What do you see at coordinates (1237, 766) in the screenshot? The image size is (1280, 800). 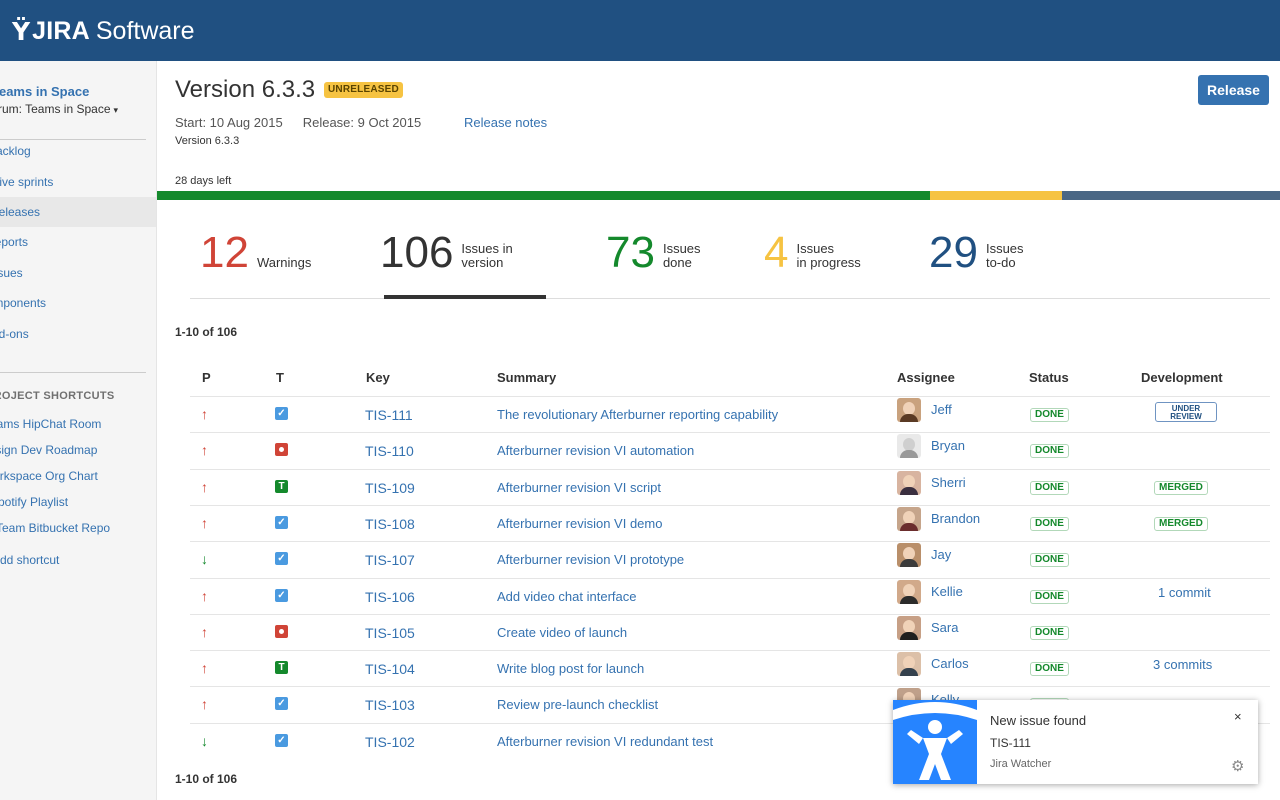 I see `gear-icon: ⚙` at bounding box center [1237, 766].